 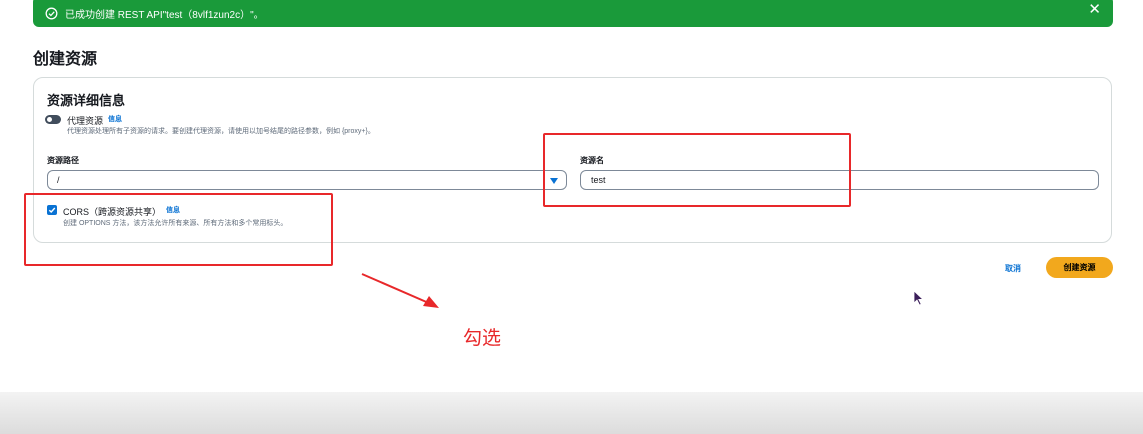 What do you see at coordinates (400, 290) in the screenshot?
I see `annotation-arrow-icon` at bounding box center [400, 290].